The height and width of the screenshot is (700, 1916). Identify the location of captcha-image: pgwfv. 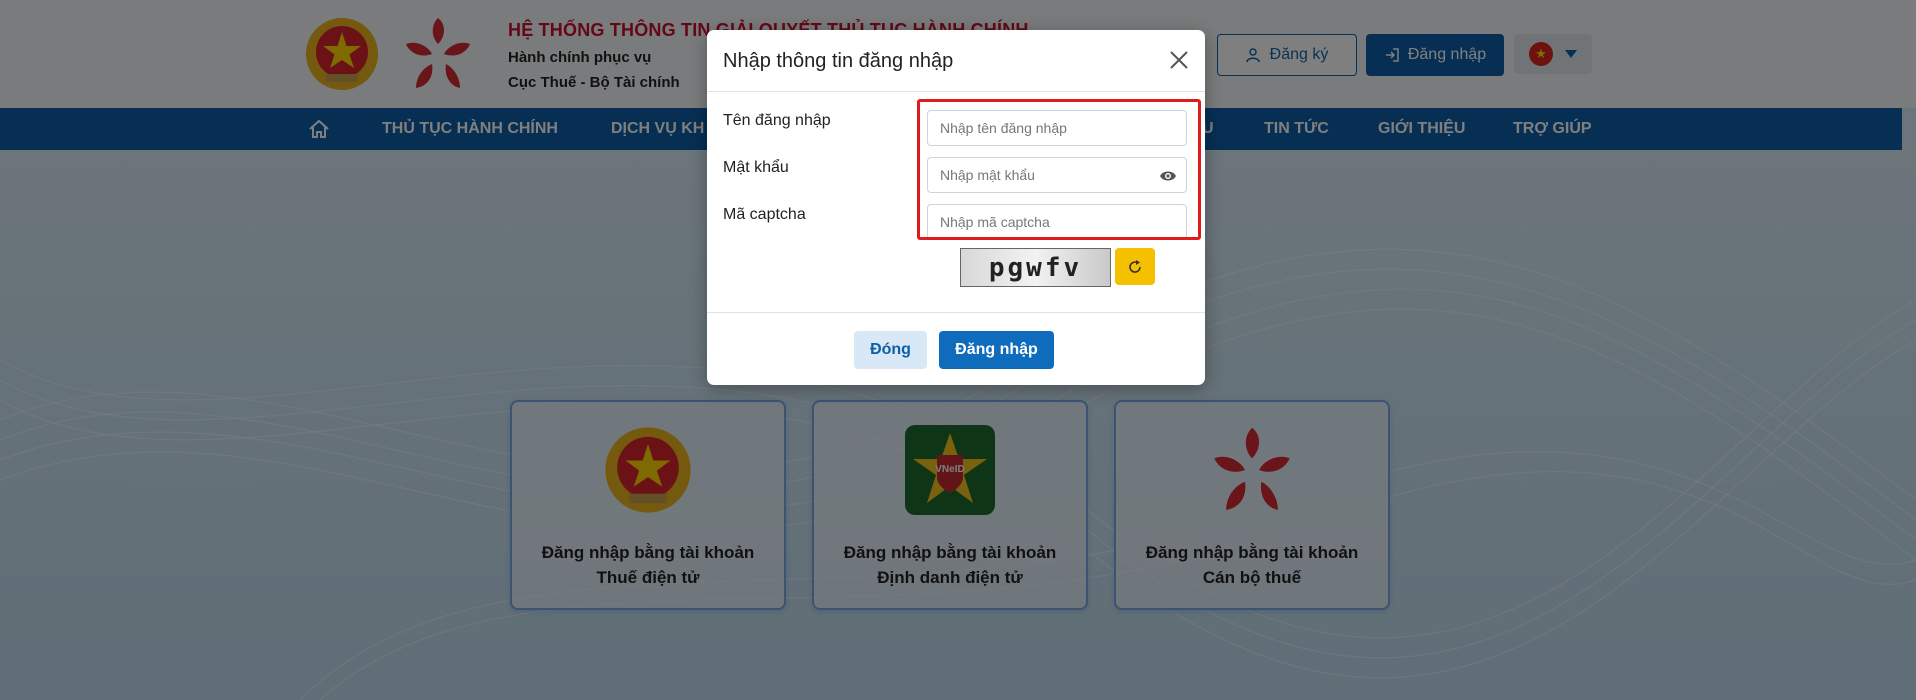
(1035, 267).